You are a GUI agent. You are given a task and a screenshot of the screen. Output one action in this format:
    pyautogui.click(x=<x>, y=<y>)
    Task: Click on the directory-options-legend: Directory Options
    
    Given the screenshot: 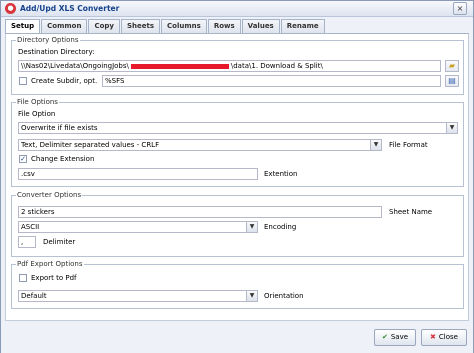 What is the action you would take?
    pyautogui.click(x=48, y=40)
    